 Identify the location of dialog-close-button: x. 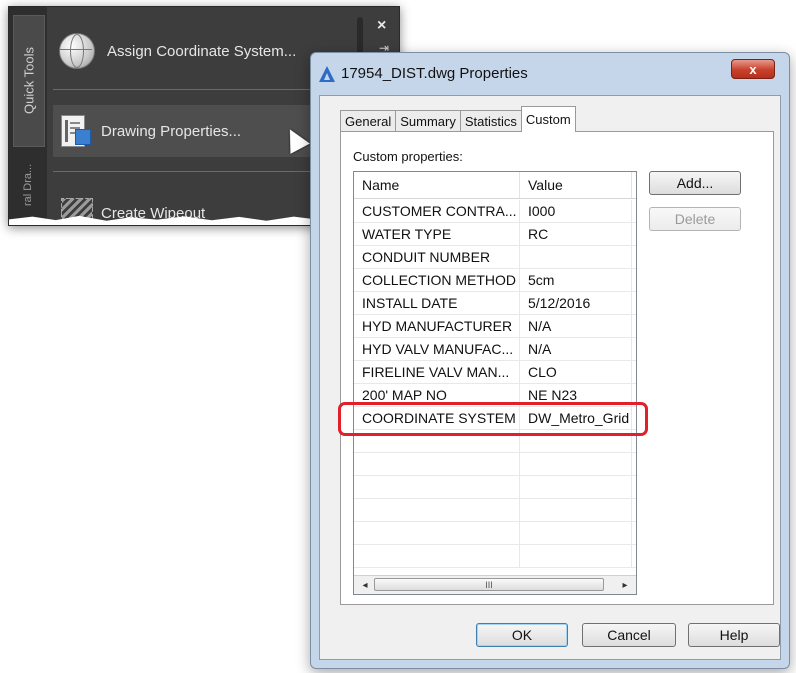
(753, 69).